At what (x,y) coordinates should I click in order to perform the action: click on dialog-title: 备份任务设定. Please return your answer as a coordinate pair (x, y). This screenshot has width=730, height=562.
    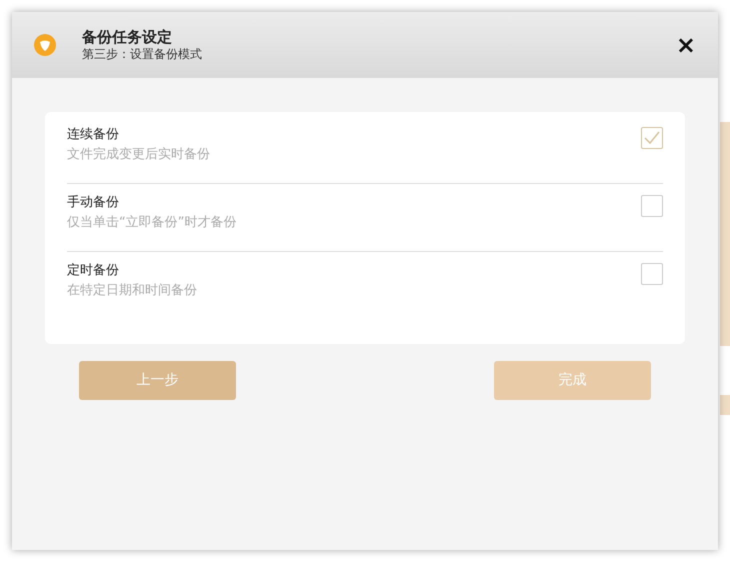
    Looking at the image, I should click on (127, 37).